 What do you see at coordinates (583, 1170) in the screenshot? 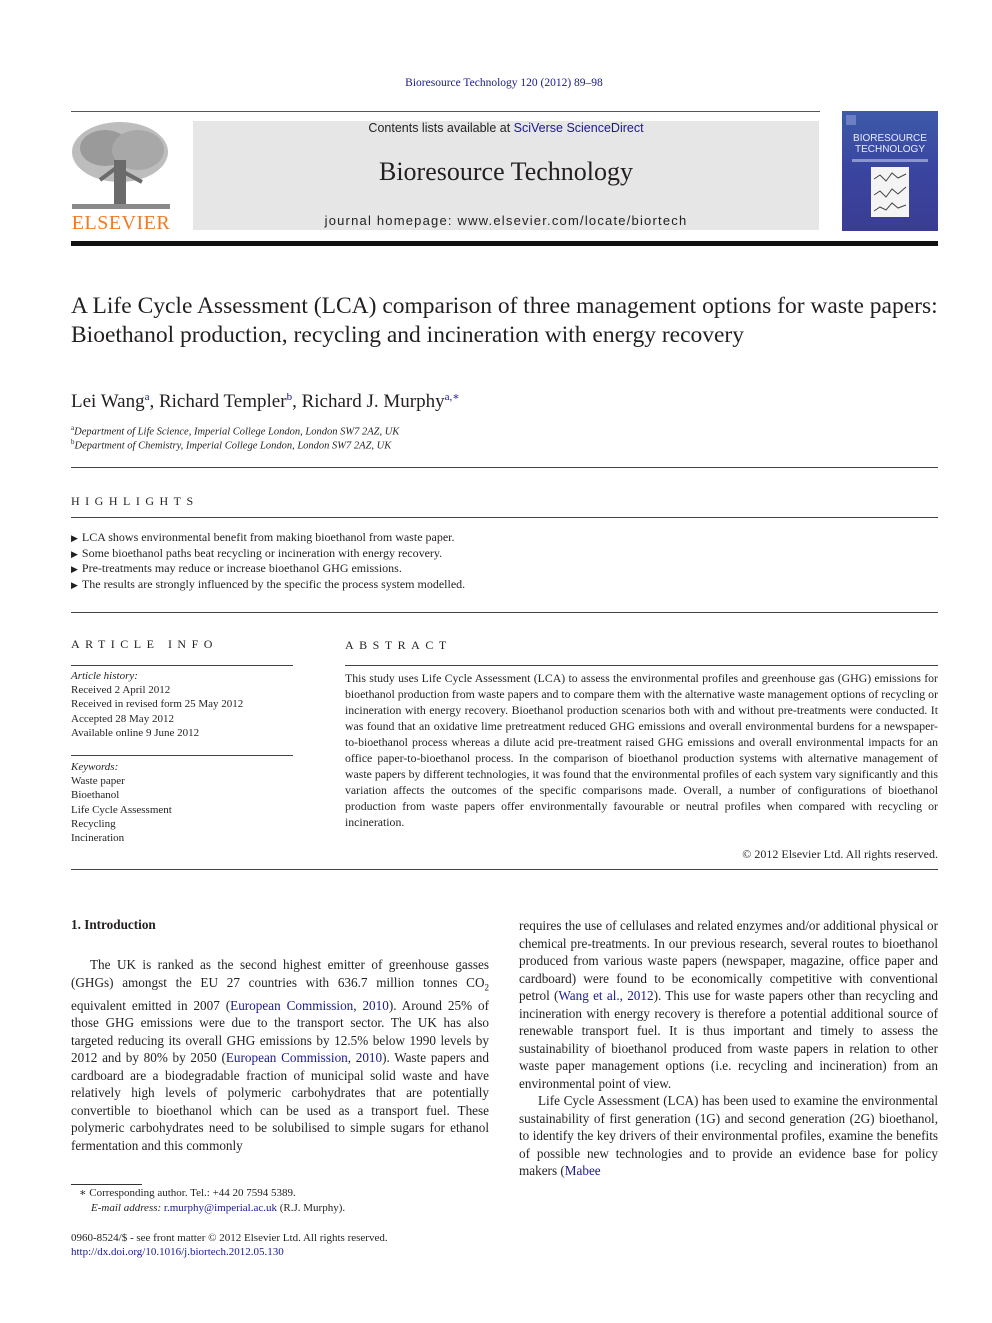
I see `reference-link: Mabee` at bounding box center [583, 1170].